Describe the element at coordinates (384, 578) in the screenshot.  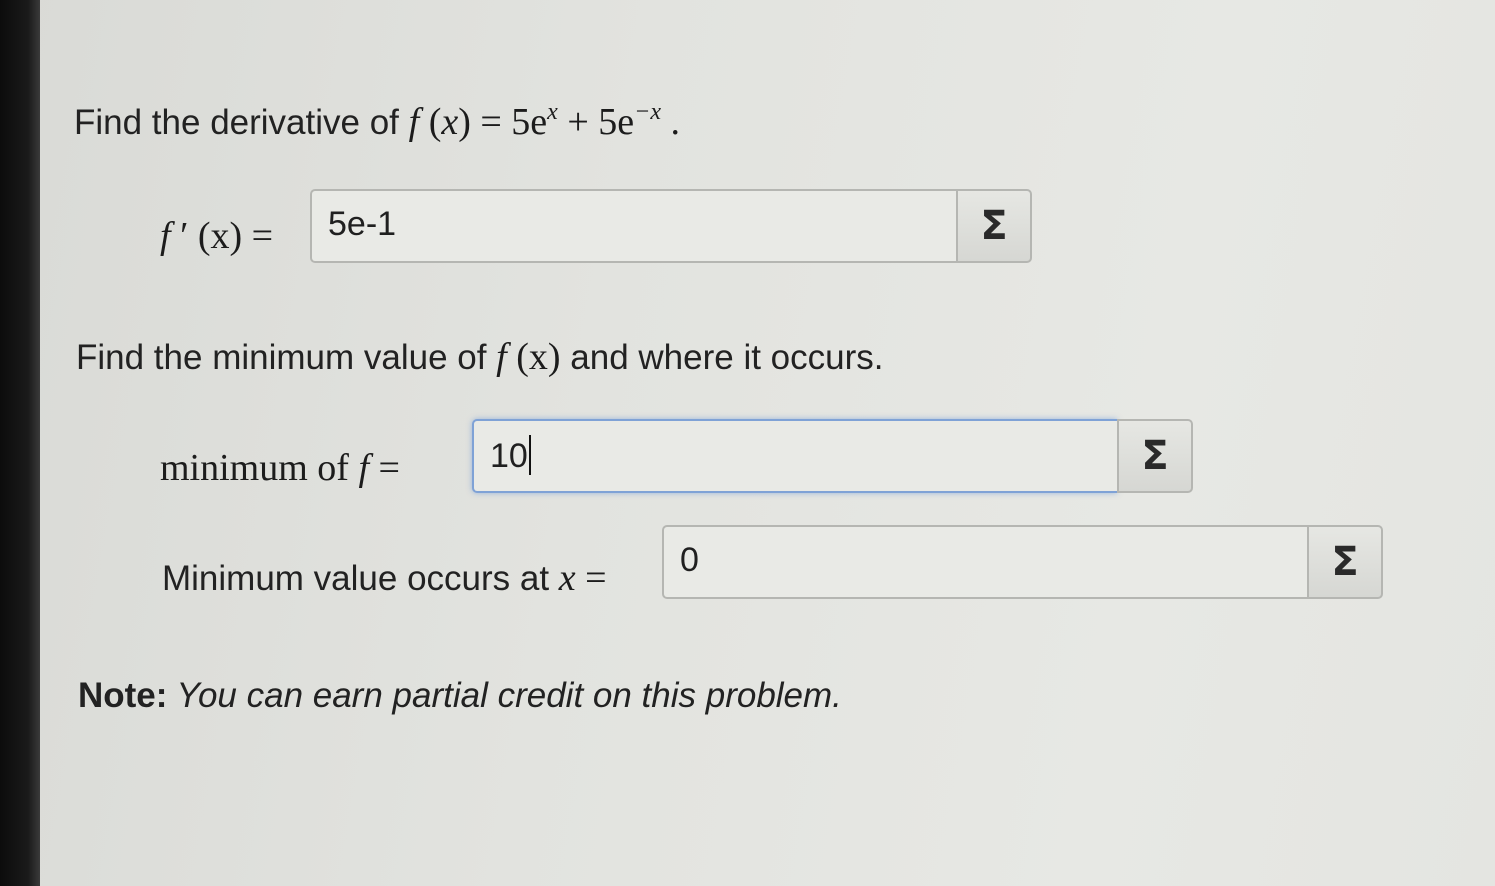
I see `location-label: Minimum value occurs at x =` at that location.